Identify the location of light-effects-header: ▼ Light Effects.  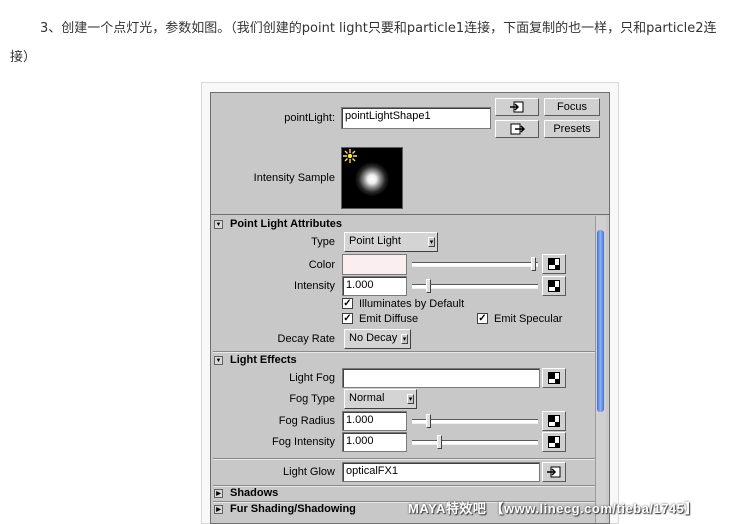
(255, 361).